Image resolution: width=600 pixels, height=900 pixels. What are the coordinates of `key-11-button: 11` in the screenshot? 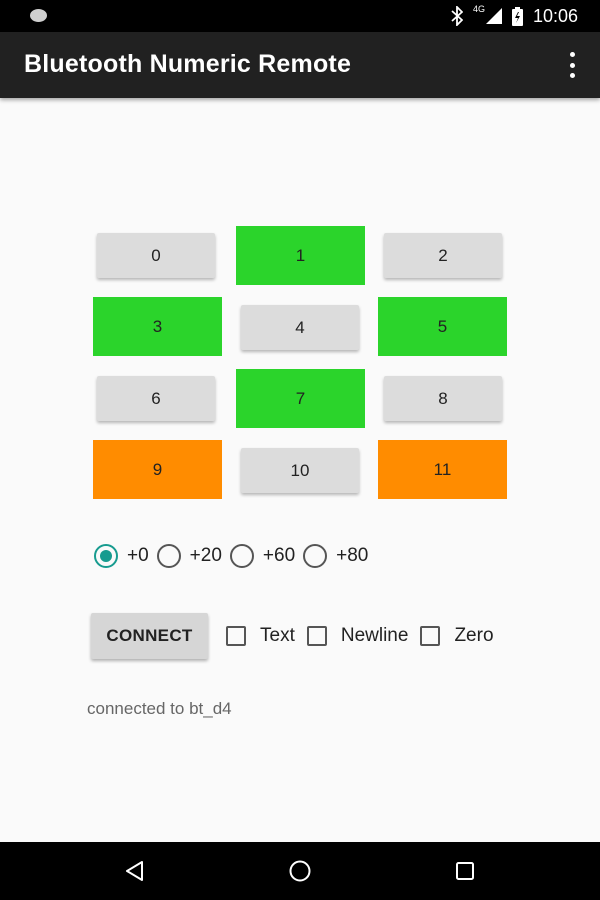 It's located at (442, 469).